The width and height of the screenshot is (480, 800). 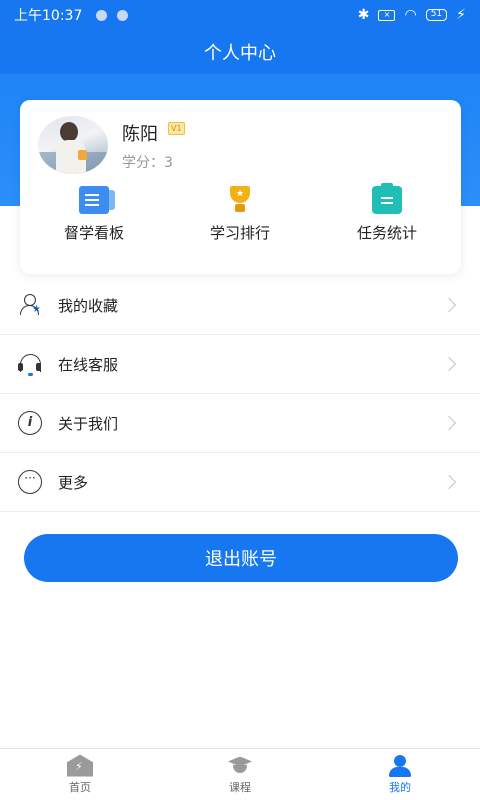 I want to click on charging-icon: ⚡, so click(x=461, y=15).